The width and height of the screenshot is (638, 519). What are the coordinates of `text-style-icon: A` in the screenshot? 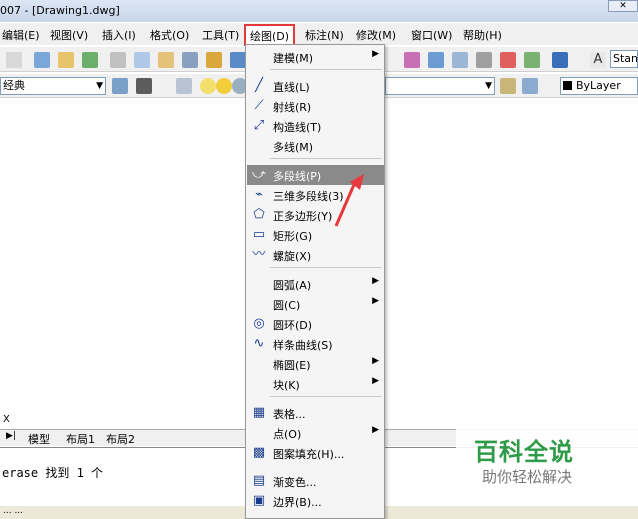 It's located at (598, 60).